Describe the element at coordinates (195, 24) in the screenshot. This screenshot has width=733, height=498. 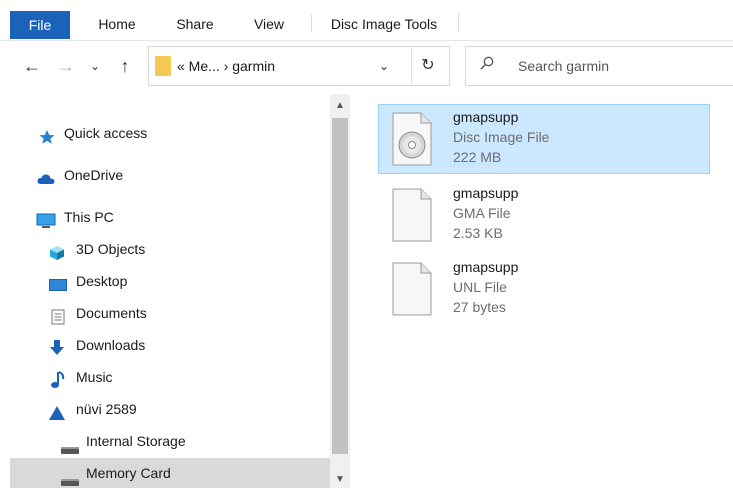
I see `tab-share: Share` at that location.